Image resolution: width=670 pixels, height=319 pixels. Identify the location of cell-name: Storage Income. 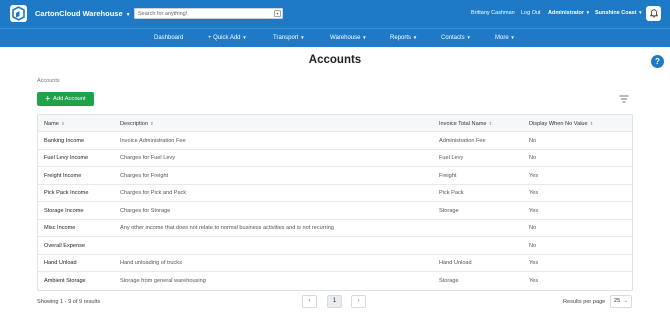
(64, 210).